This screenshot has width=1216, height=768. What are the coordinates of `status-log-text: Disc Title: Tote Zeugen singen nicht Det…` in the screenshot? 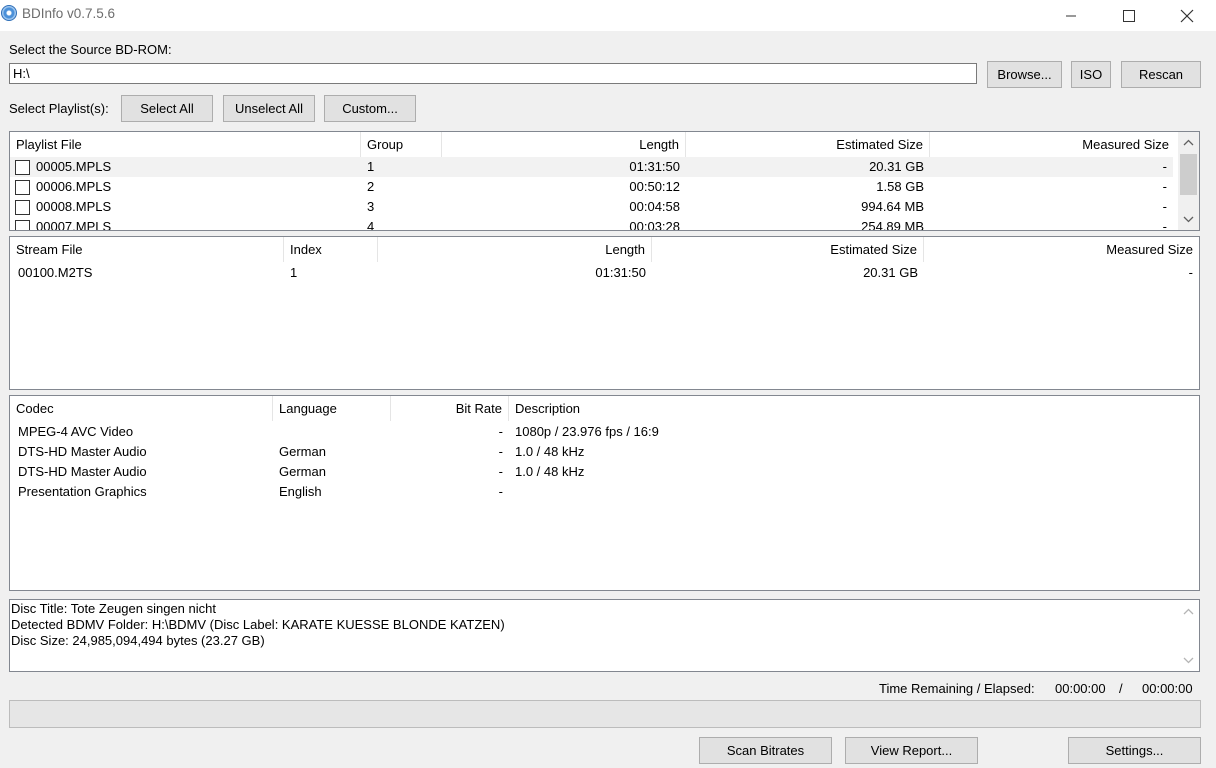 It's located at (258, 625).